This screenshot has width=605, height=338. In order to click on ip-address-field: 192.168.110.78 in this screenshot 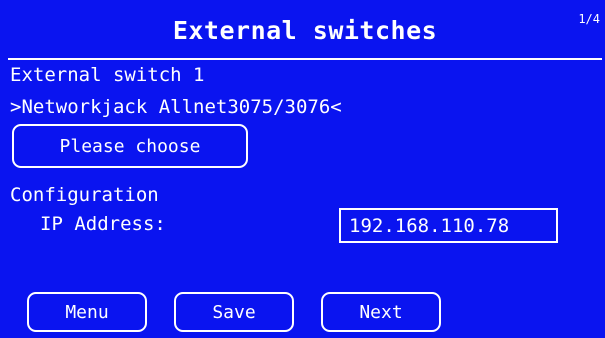, I will do `click(448, 225)`.